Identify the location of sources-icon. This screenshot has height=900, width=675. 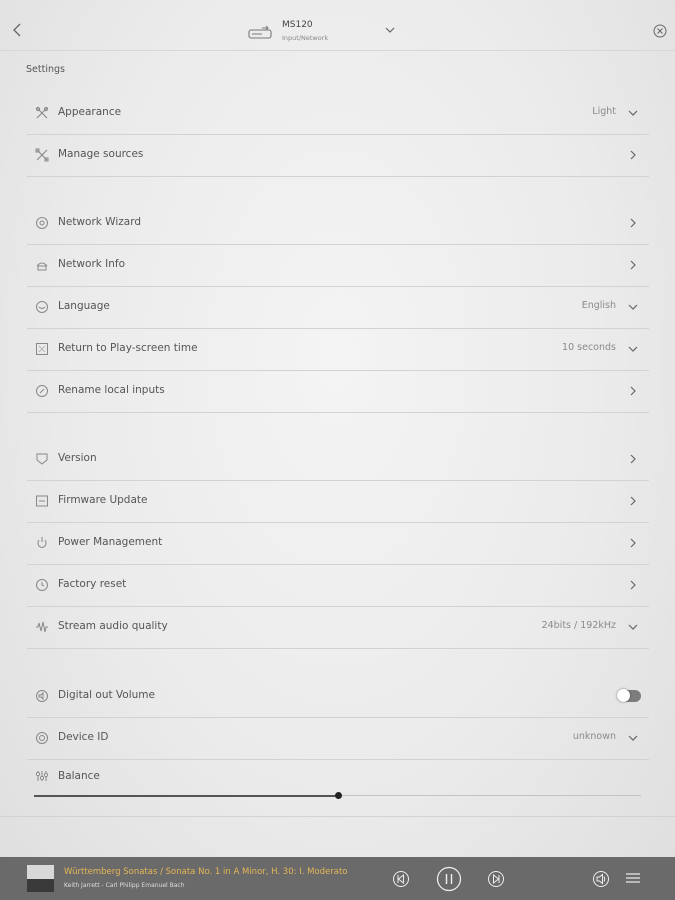
(42, 155).